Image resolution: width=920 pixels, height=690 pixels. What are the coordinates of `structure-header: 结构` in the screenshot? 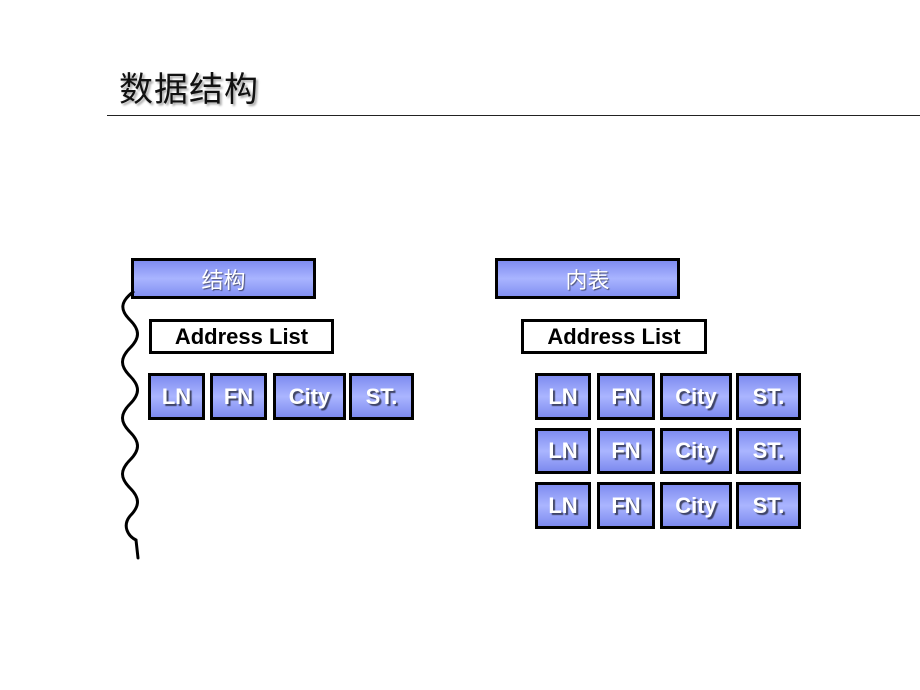 It's located at (223, 278).